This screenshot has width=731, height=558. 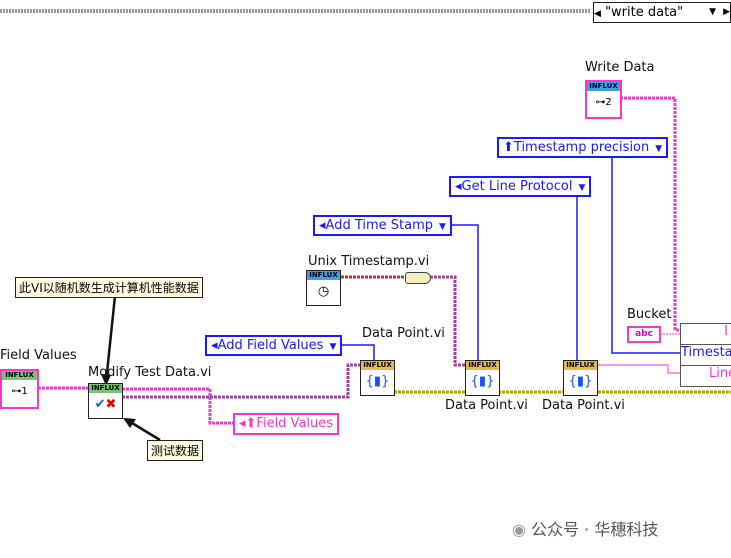 What do you see at coordinates (644, 334) in the screenshot?
I see `bucket-control: abc` at bounding box center [644, 334].